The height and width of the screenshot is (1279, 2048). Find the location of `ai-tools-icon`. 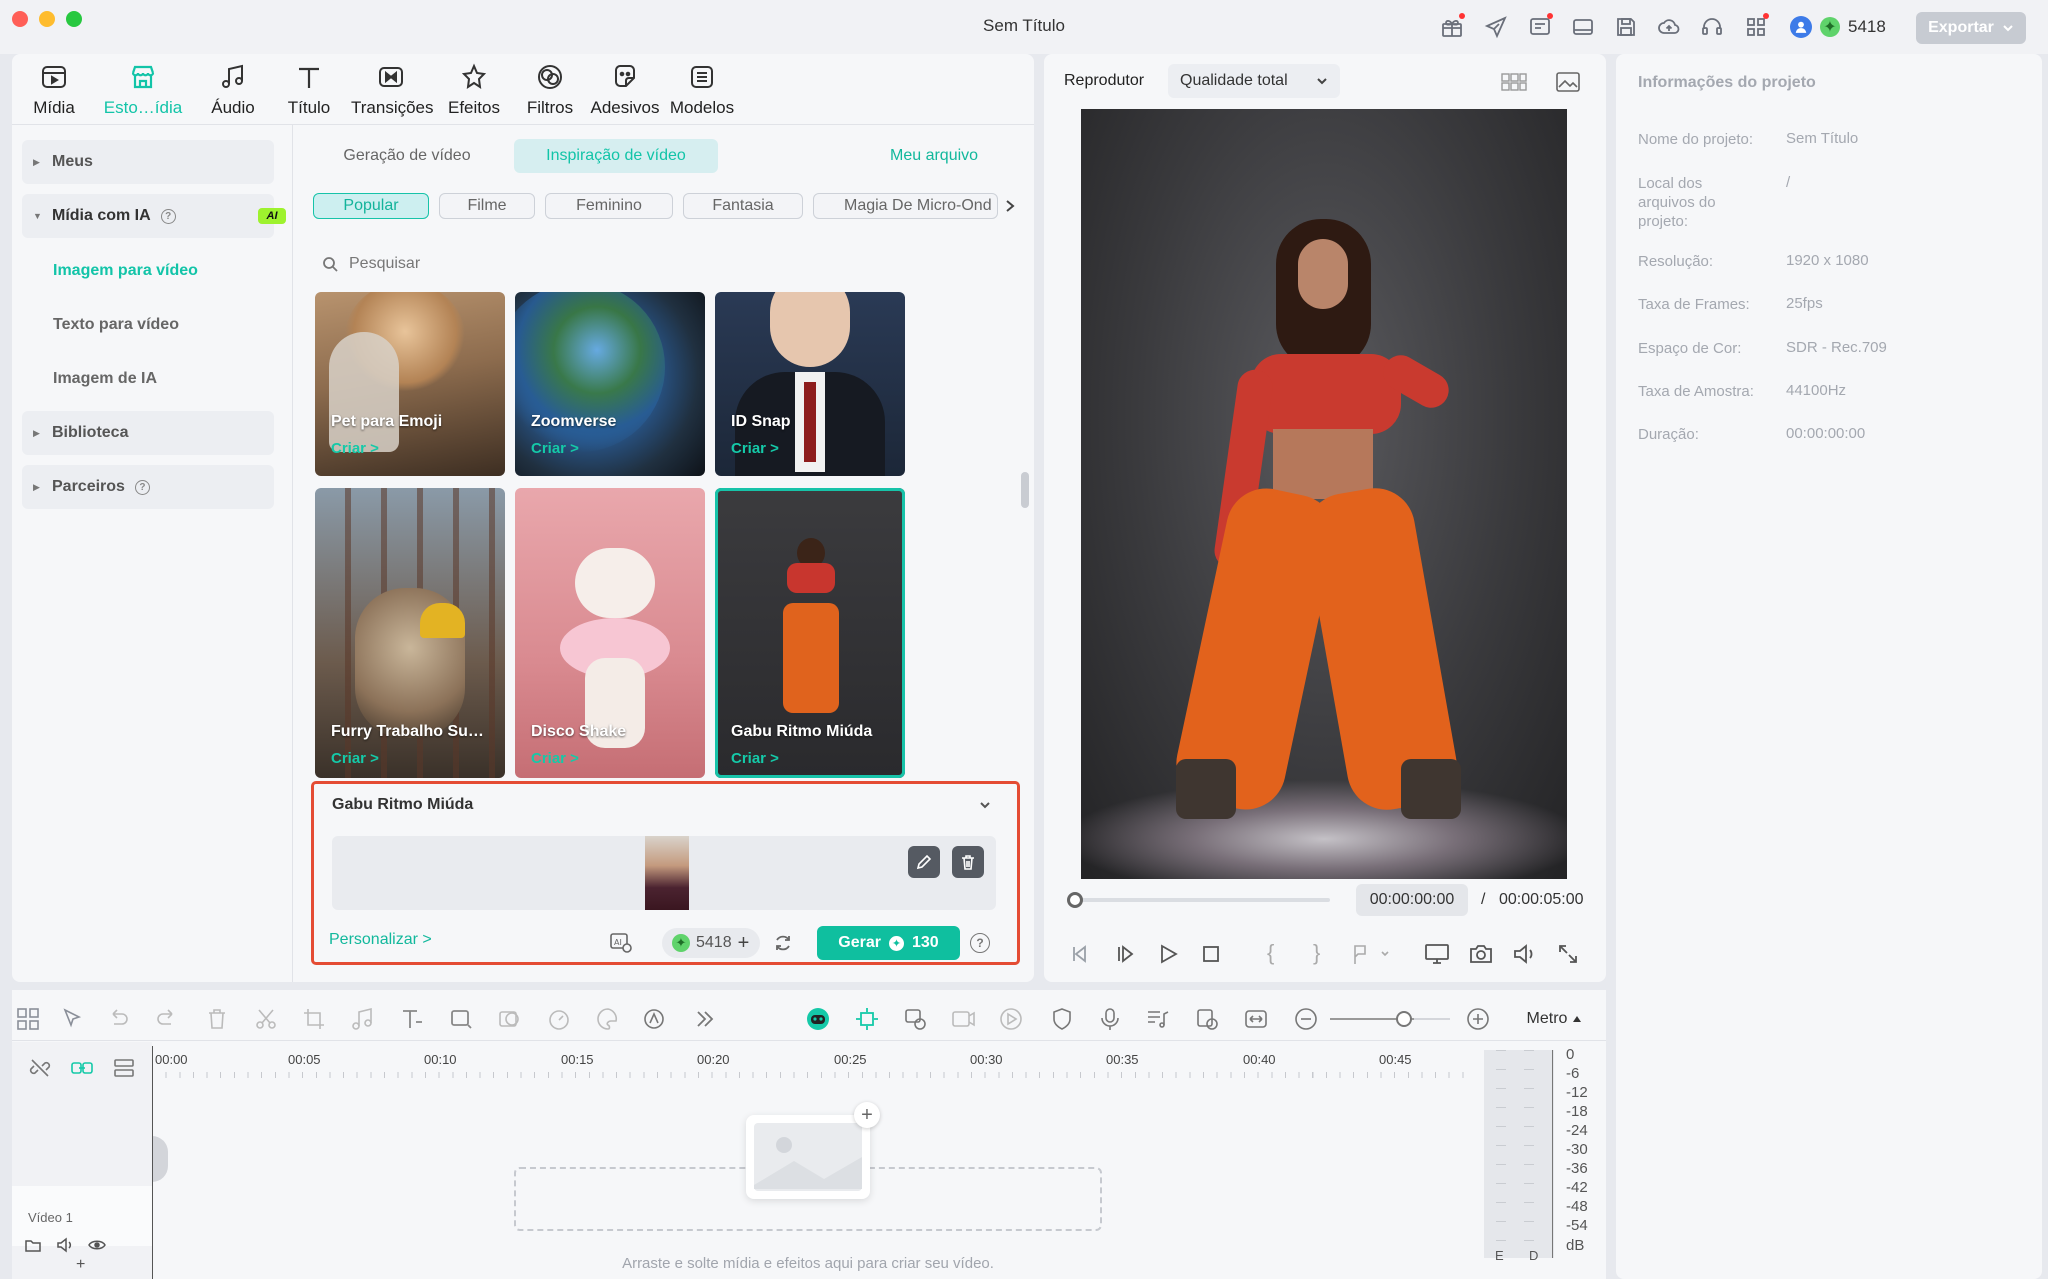

ai-tools-icon is located at coordinates (655, 1019).